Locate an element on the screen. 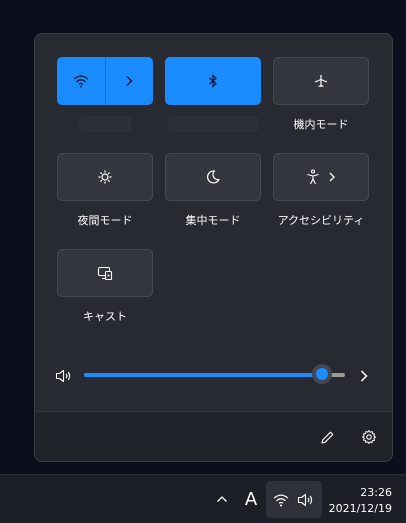 Image resolution: width=406 pixels, height=523 pixels. bluetooth-icon is located at coordinates (213, 81).